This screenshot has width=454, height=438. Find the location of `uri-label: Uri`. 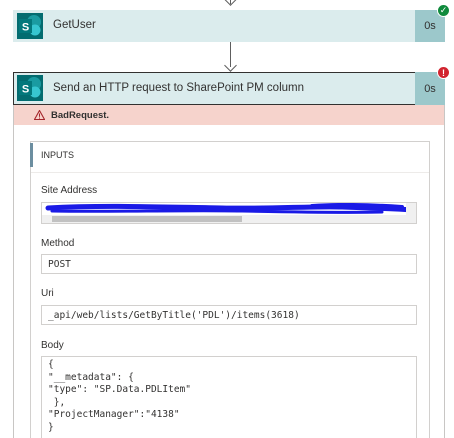

uri-label: Uri is located at coordinates (47, 293).